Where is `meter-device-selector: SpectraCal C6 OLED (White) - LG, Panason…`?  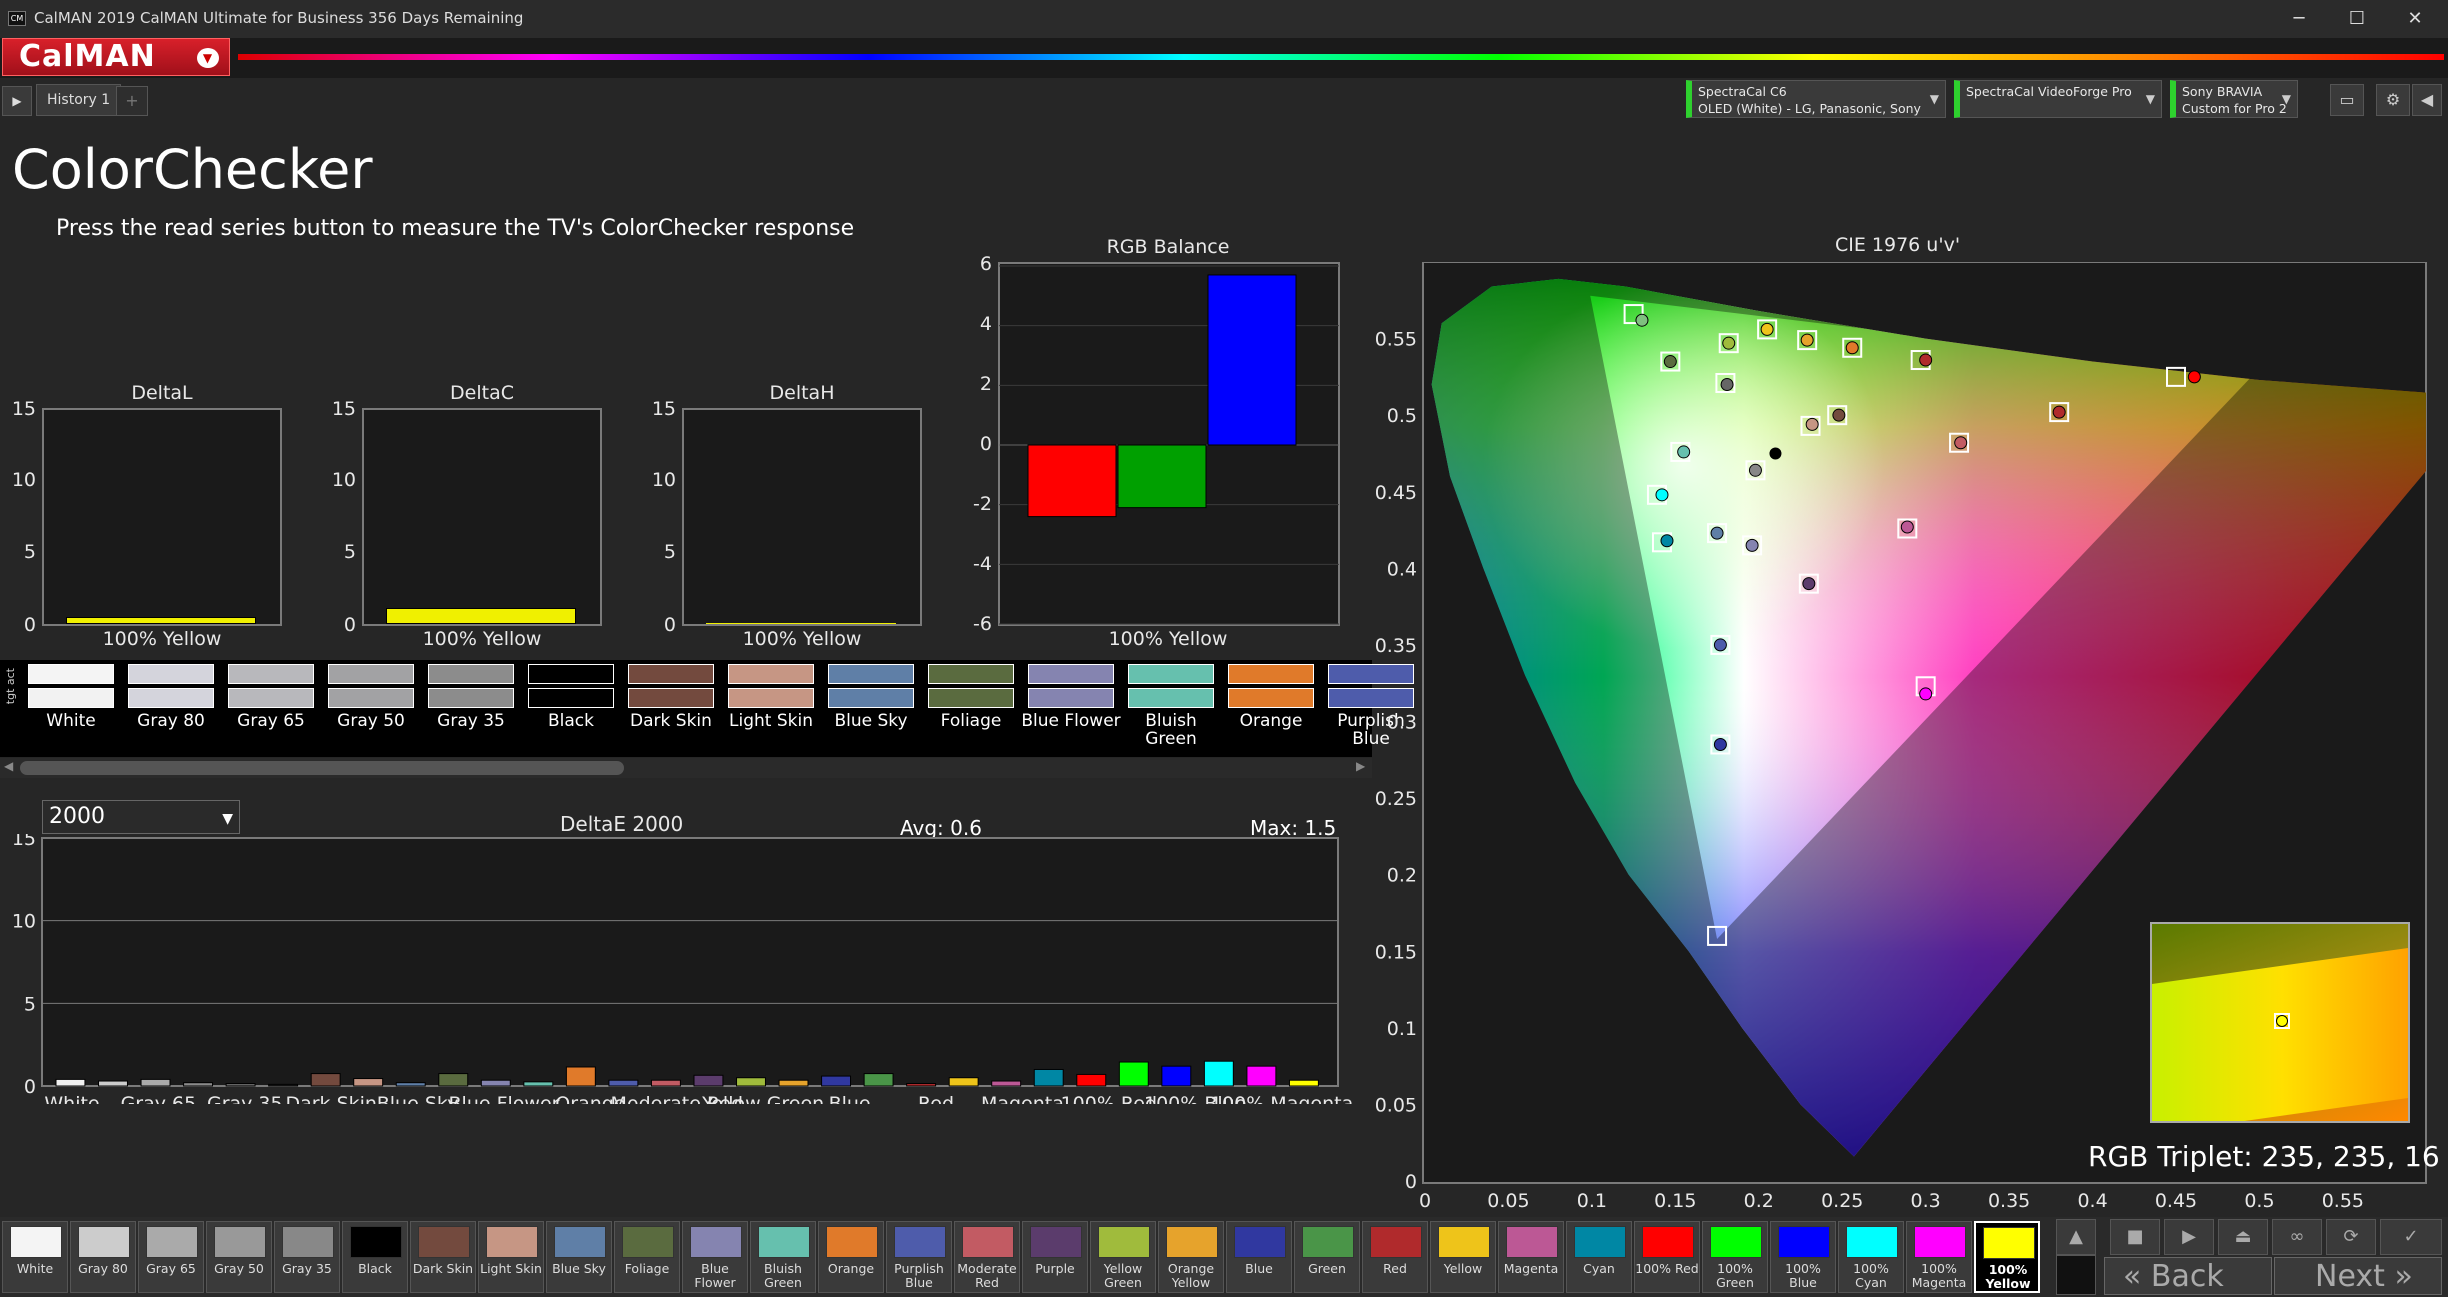
meter-device-selector: SpectraCal C6 OLED (White) - LG, Panason… is located at coordinates (1816, 99).